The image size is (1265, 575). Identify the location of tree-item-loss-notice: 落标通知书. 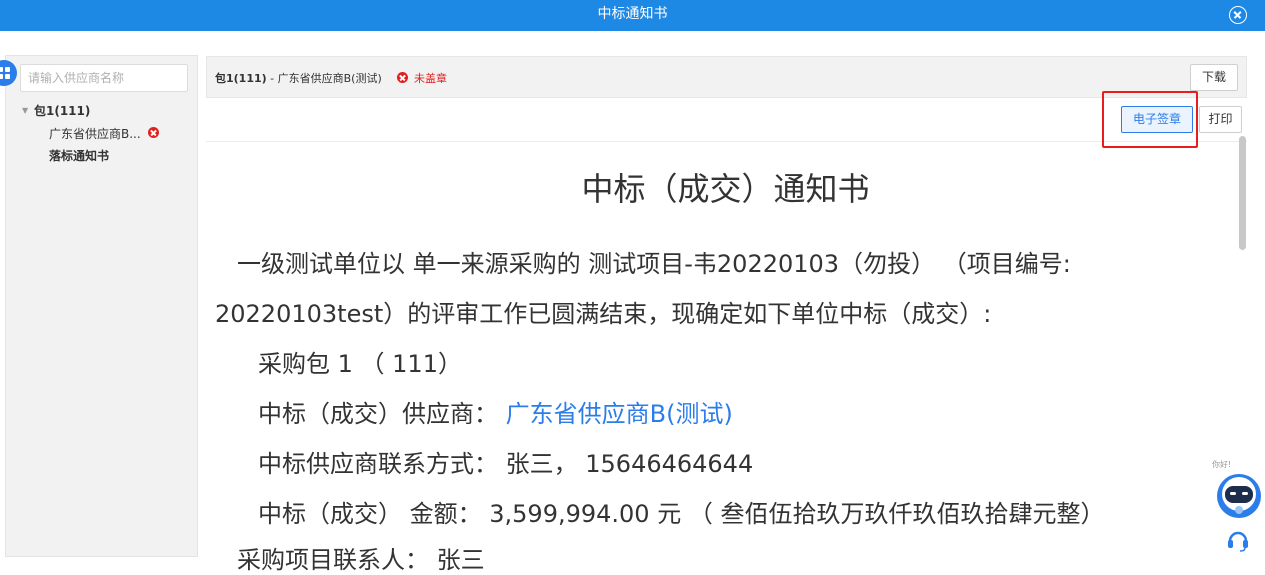
(79, 155).